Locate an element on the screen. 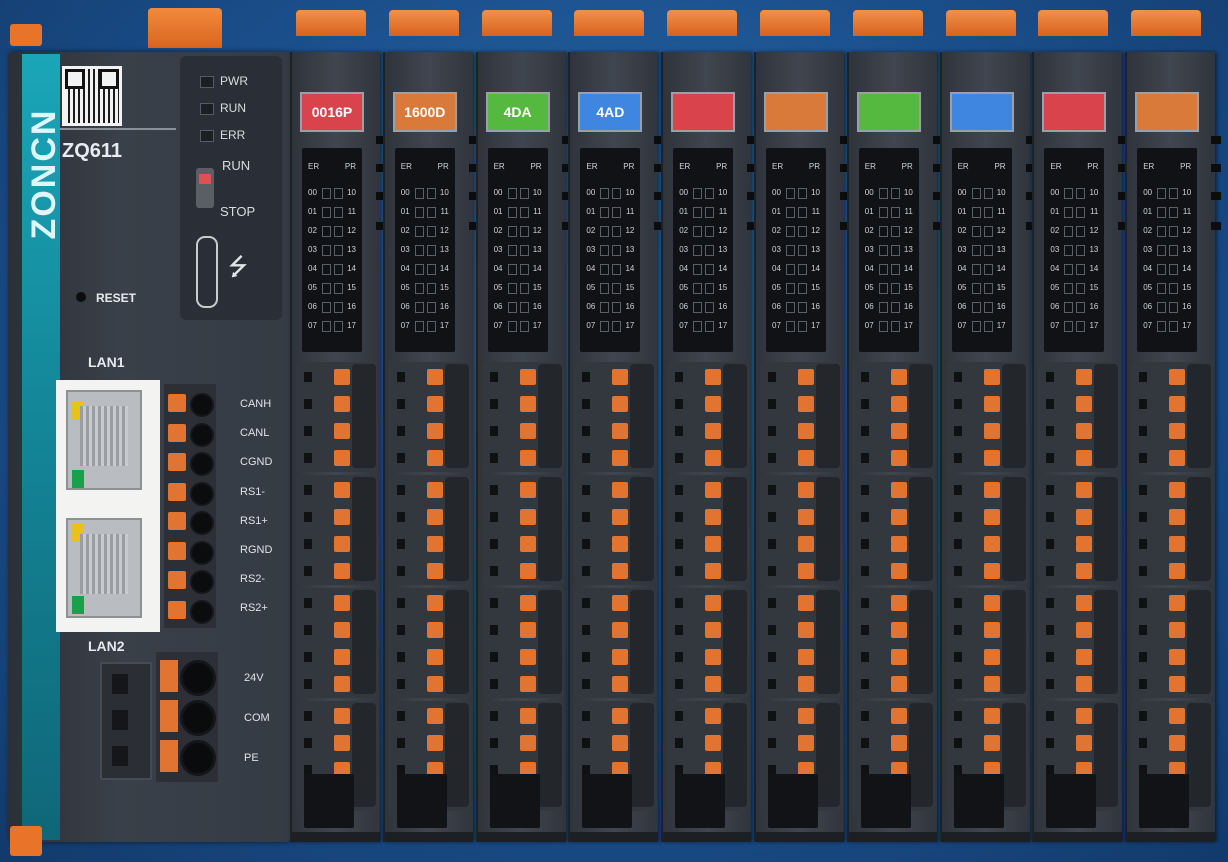  lan2-port is located at coordinates (104, 568).